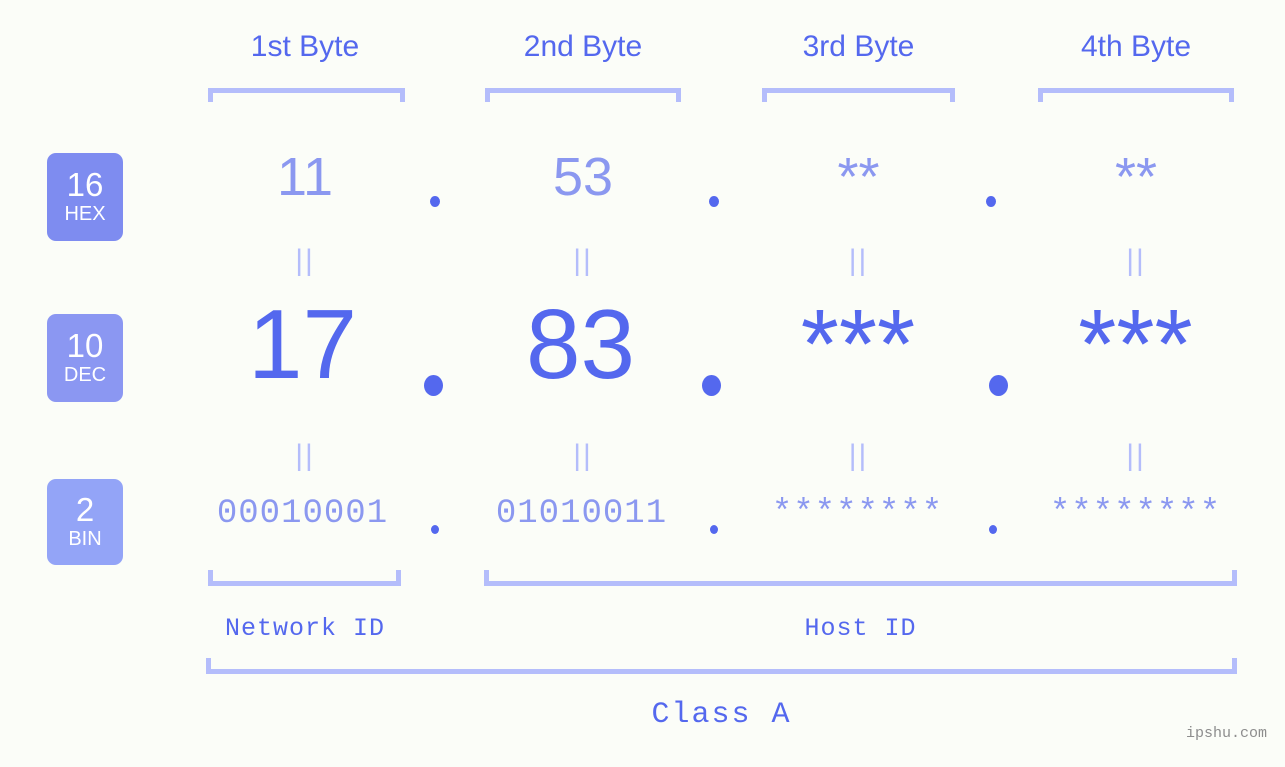  What do you see at coordinates (858, 344) in the screenshot?
I see `dec-byte-3: ***` at bounding box center [858, 344].